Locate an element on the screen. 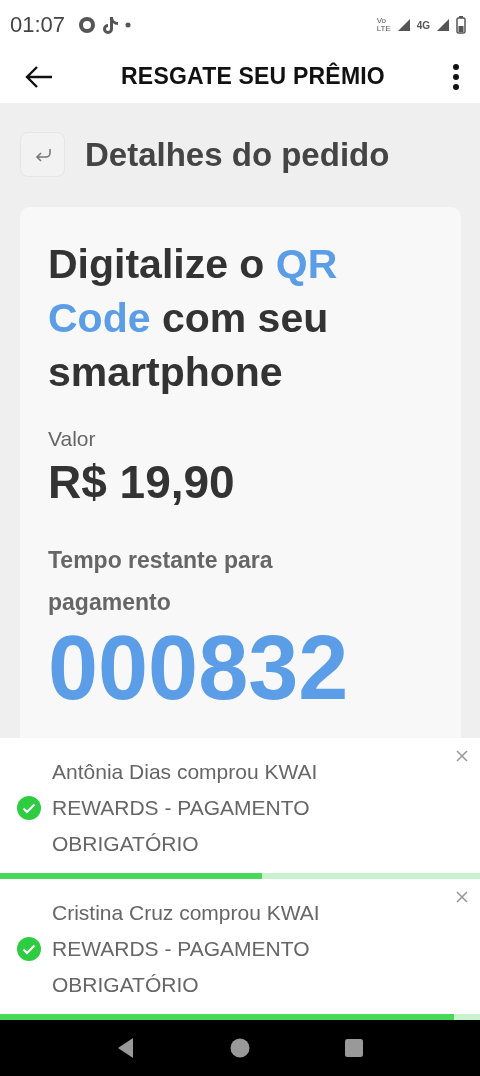  countdown-timer: 000832 is located at coordinates (199, 668).